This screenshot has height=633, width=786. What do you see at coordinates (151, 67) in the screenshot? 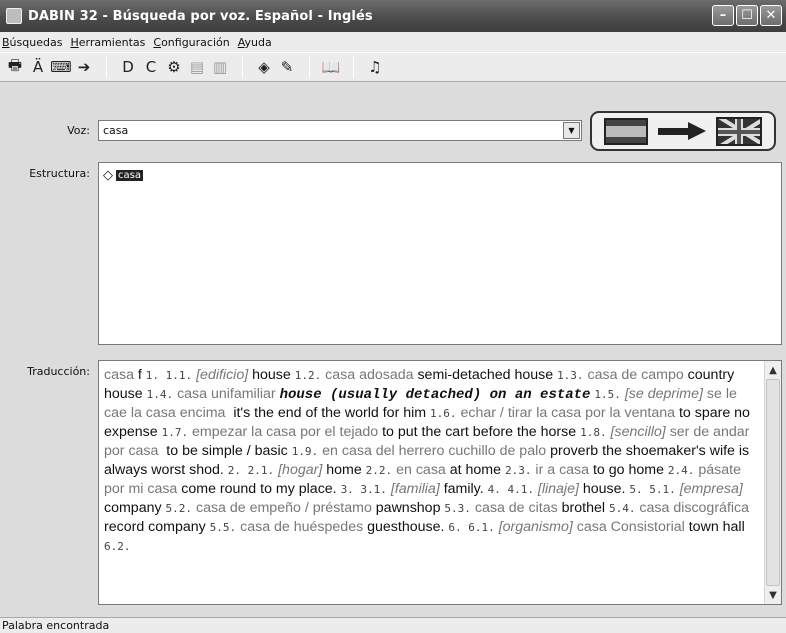
I see `refresh-icon: C` at bounding box center [151, 67].